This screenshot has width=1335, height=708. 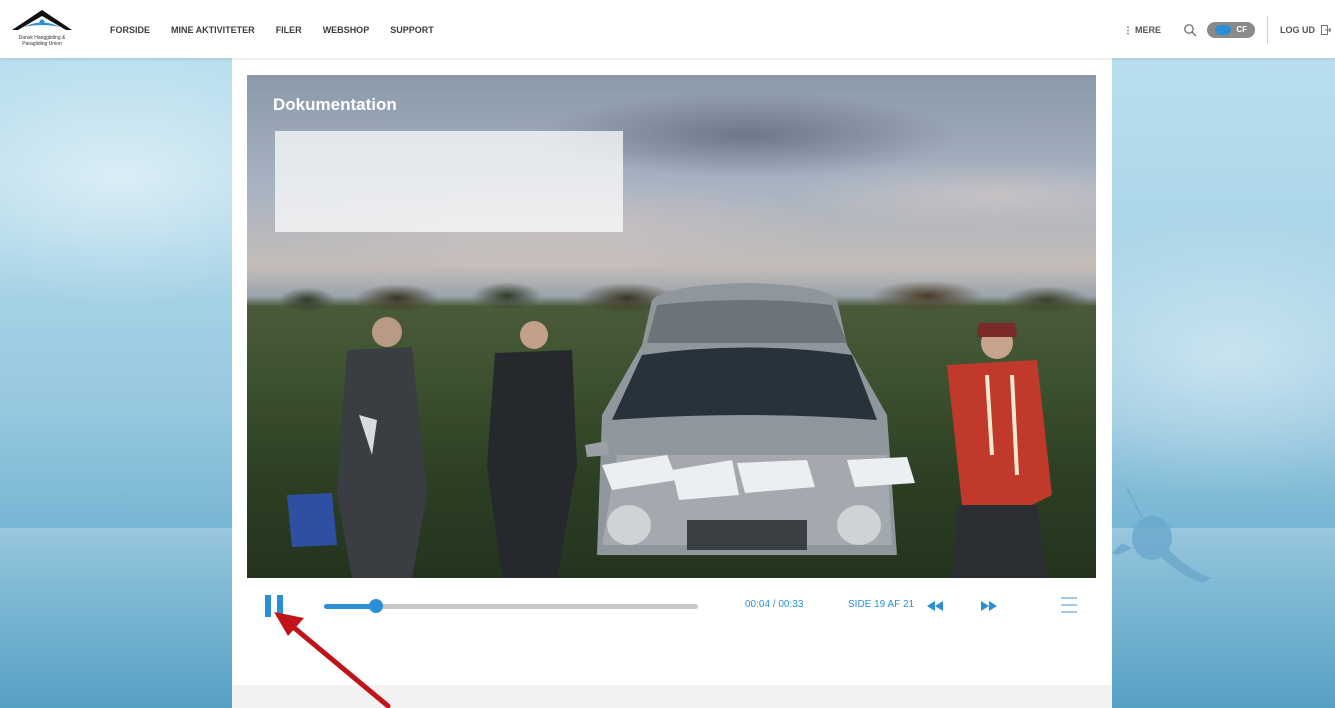 I want to click on menu-icon, so click(x=1069, y=605).